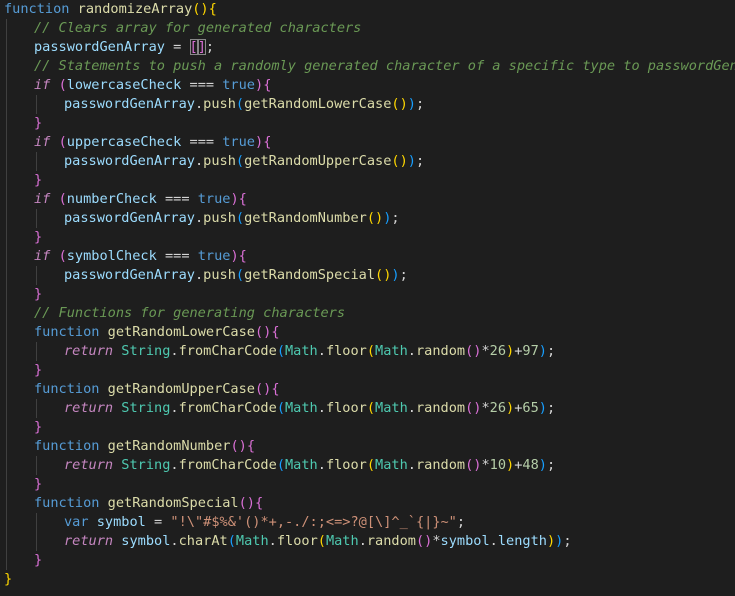 The image size is (735, 596). Describe the element at coordinates (146, 408) in the screenshot. I see `token-class: String` at that location.